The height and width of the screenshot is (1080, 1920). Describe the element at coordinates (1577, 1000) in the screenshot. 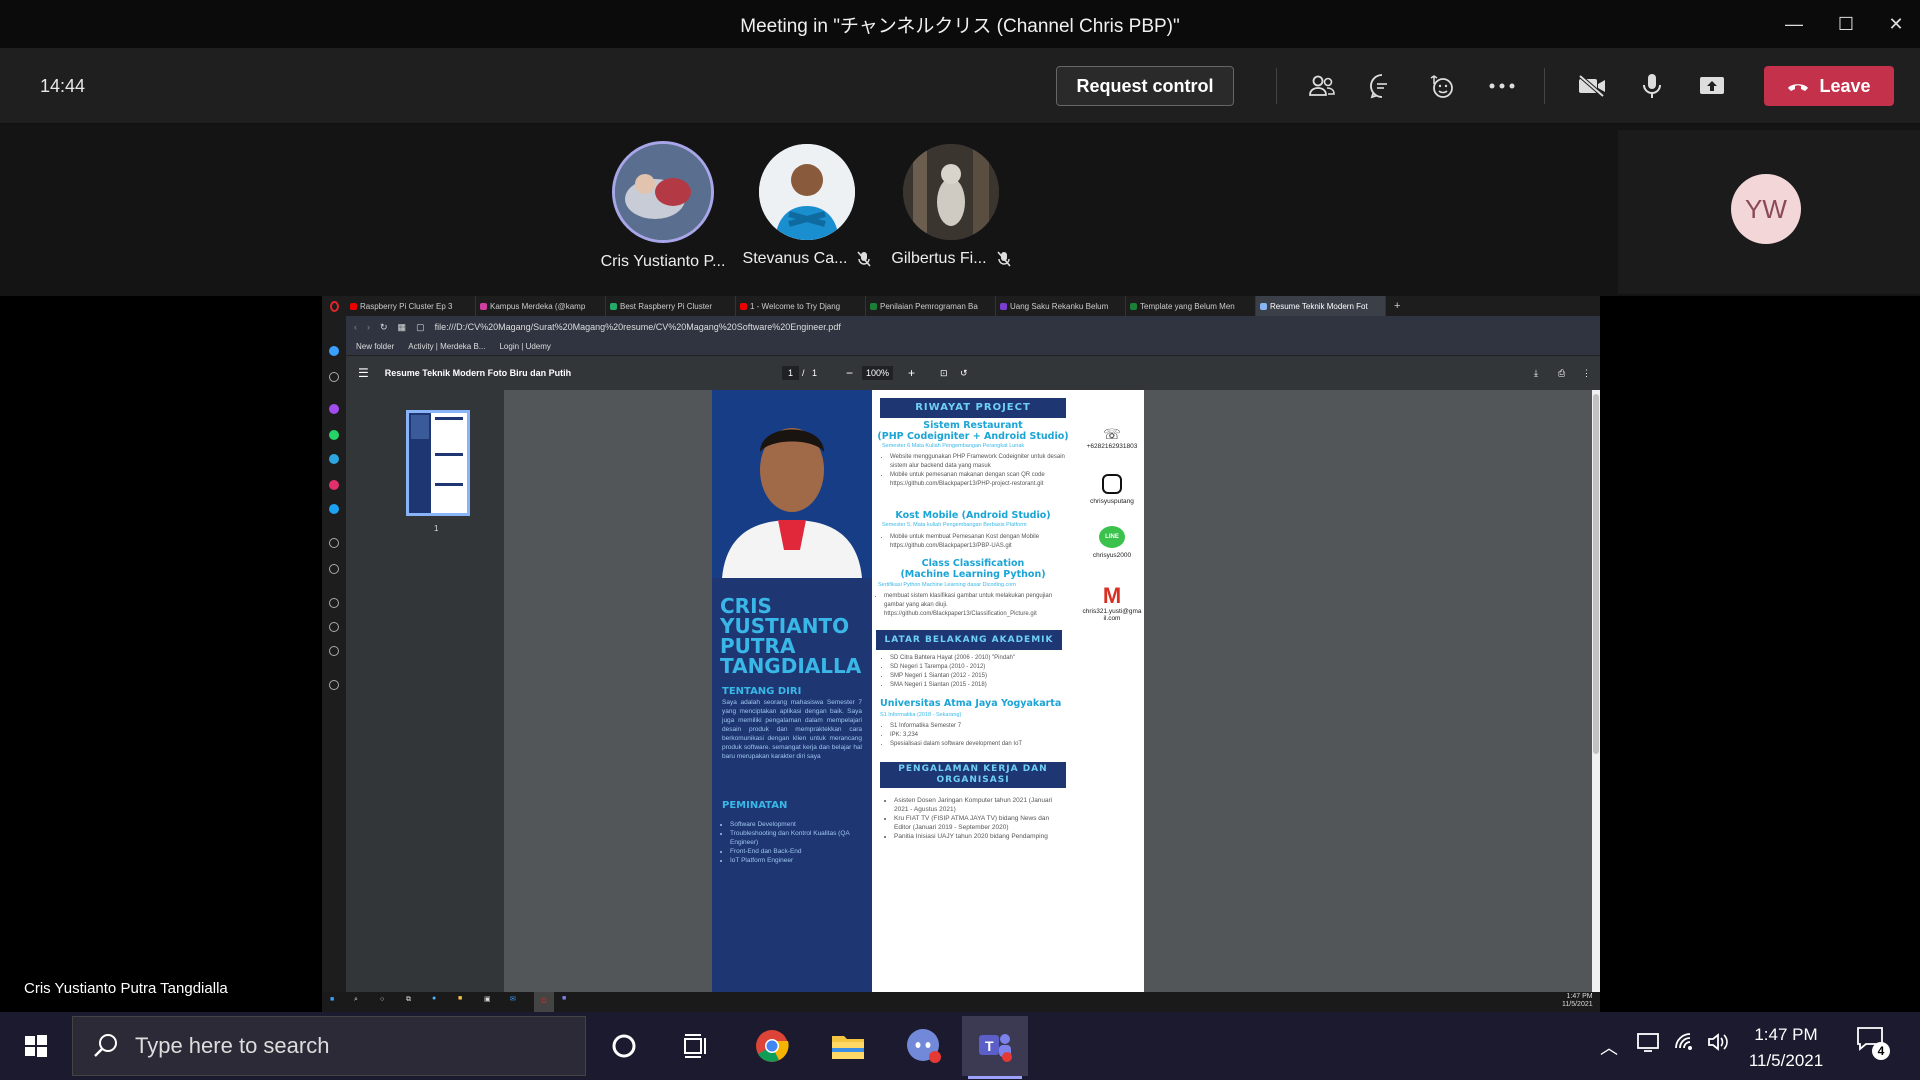

I see `shared-clock: 1:47 PM 11/5/2021` at that location.